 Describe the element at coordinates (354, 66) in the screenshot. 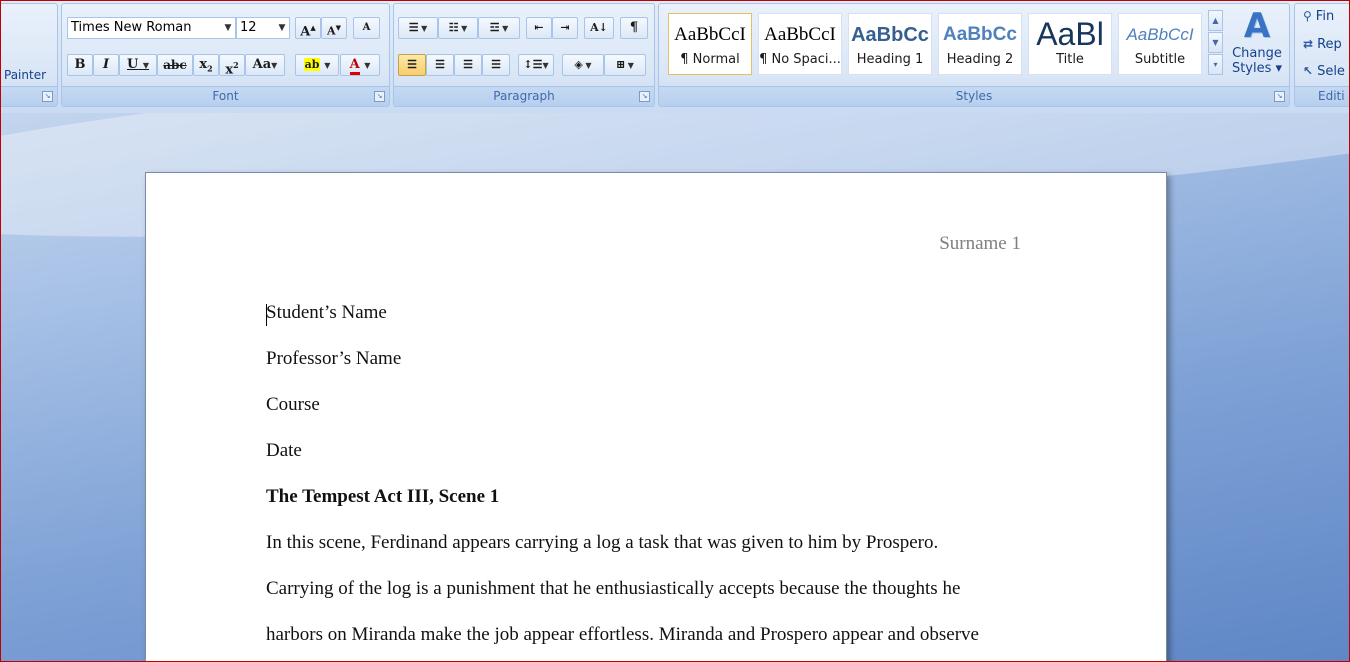

I see `font-color-icon: A` at that location.